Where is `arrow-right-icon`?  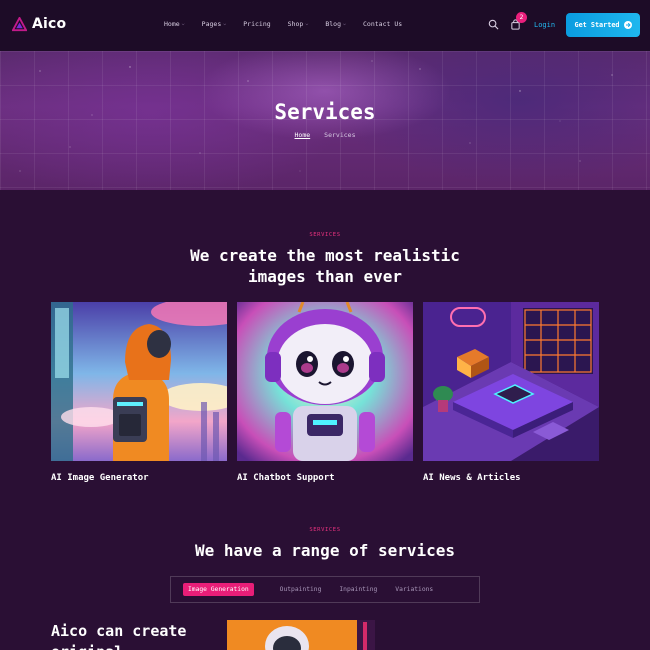 arrow-right-icon is located at coordinates (627, 25).